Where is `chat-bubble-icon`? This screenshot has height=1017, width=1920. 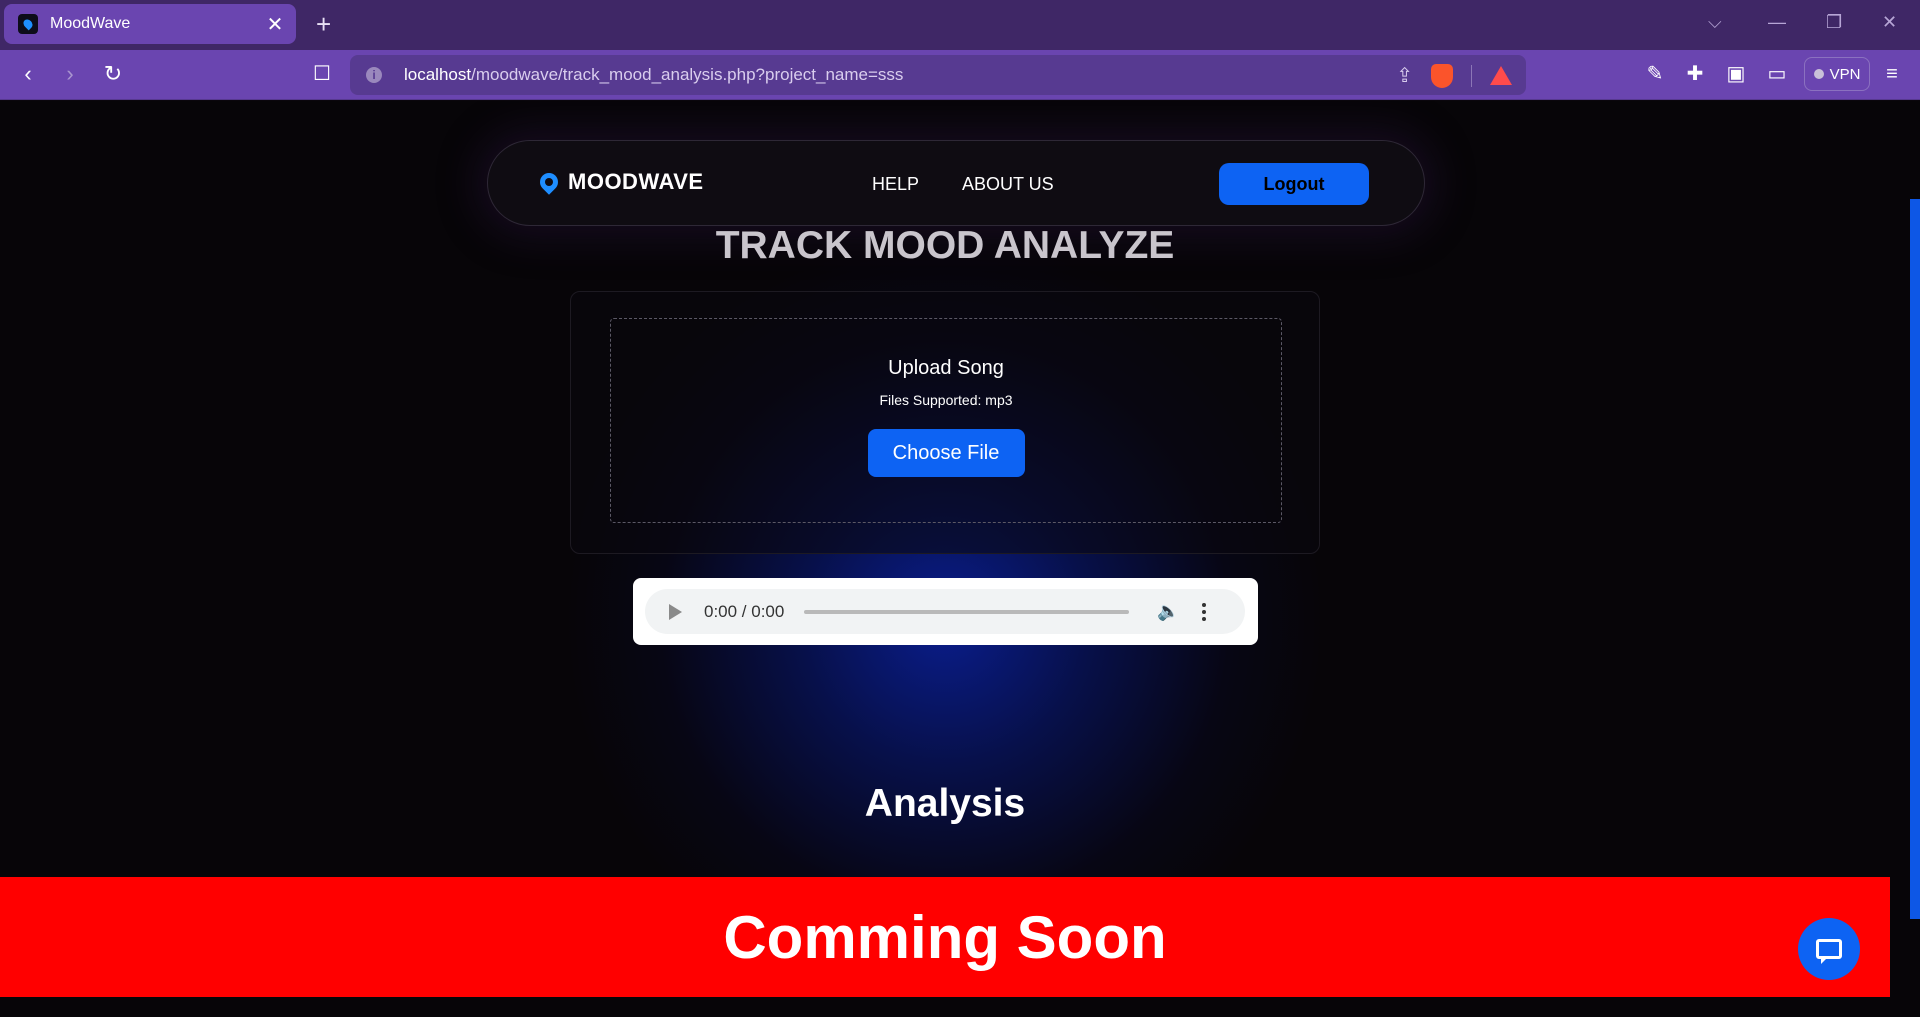
chat-bubble-icon is located at coordinates (1829, 951).